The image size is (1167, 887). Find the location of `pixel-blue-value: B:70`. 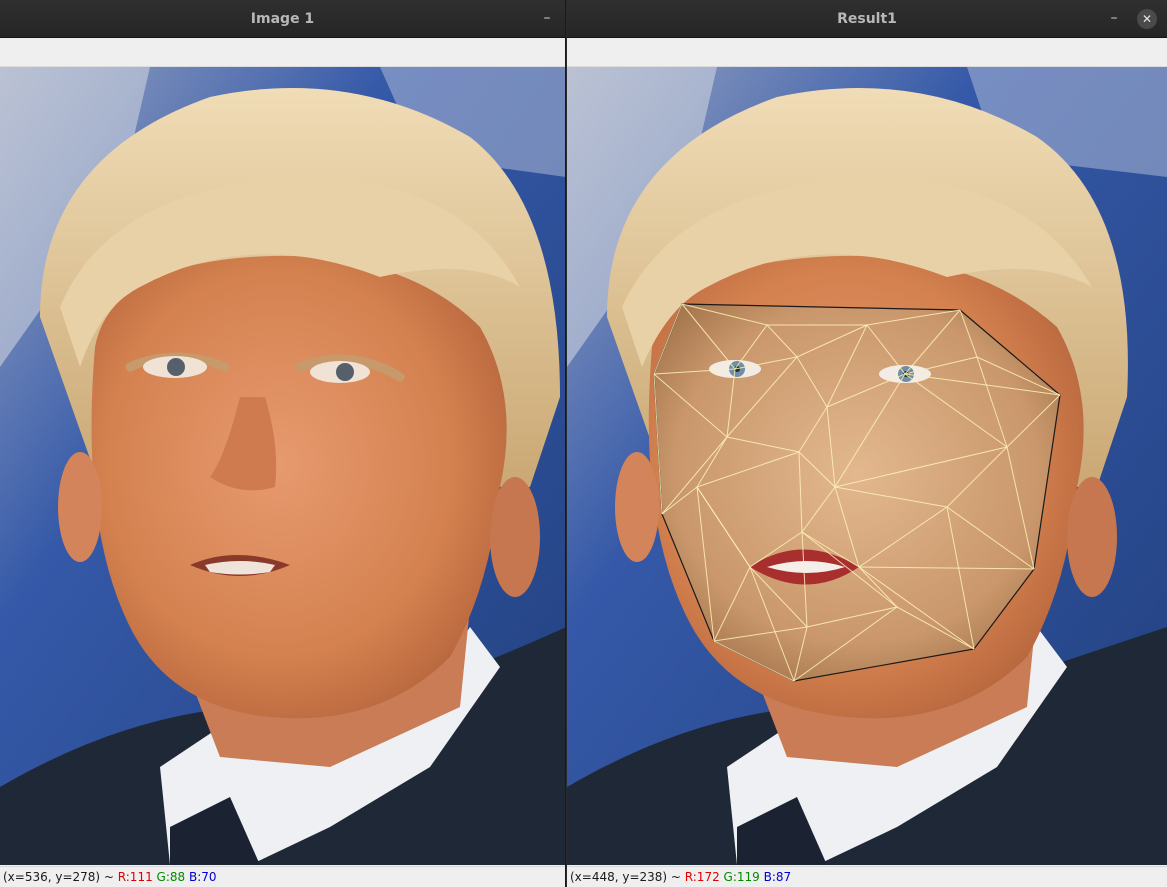

pixel-blue-value: B:70 is located at coordinates (203, 877).